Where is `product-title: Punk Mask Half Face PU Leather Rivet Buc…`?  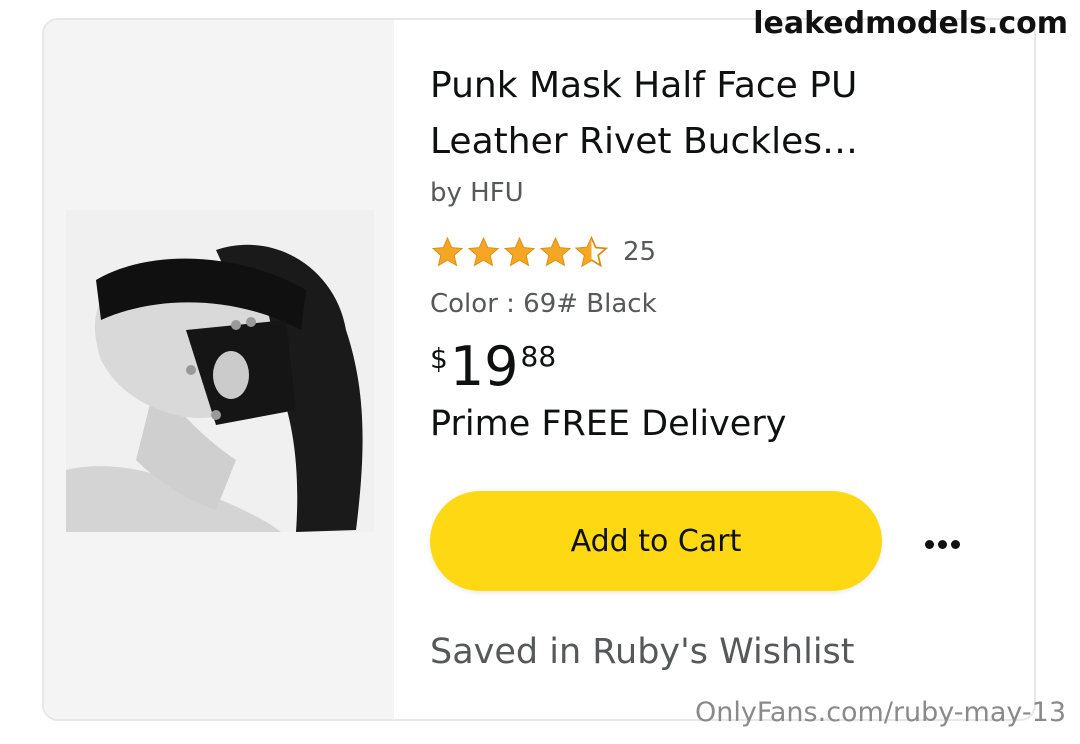
product-title: Punk Mask Half Face PU Leather Rivet Buc… is located at coordinates (665, 114).